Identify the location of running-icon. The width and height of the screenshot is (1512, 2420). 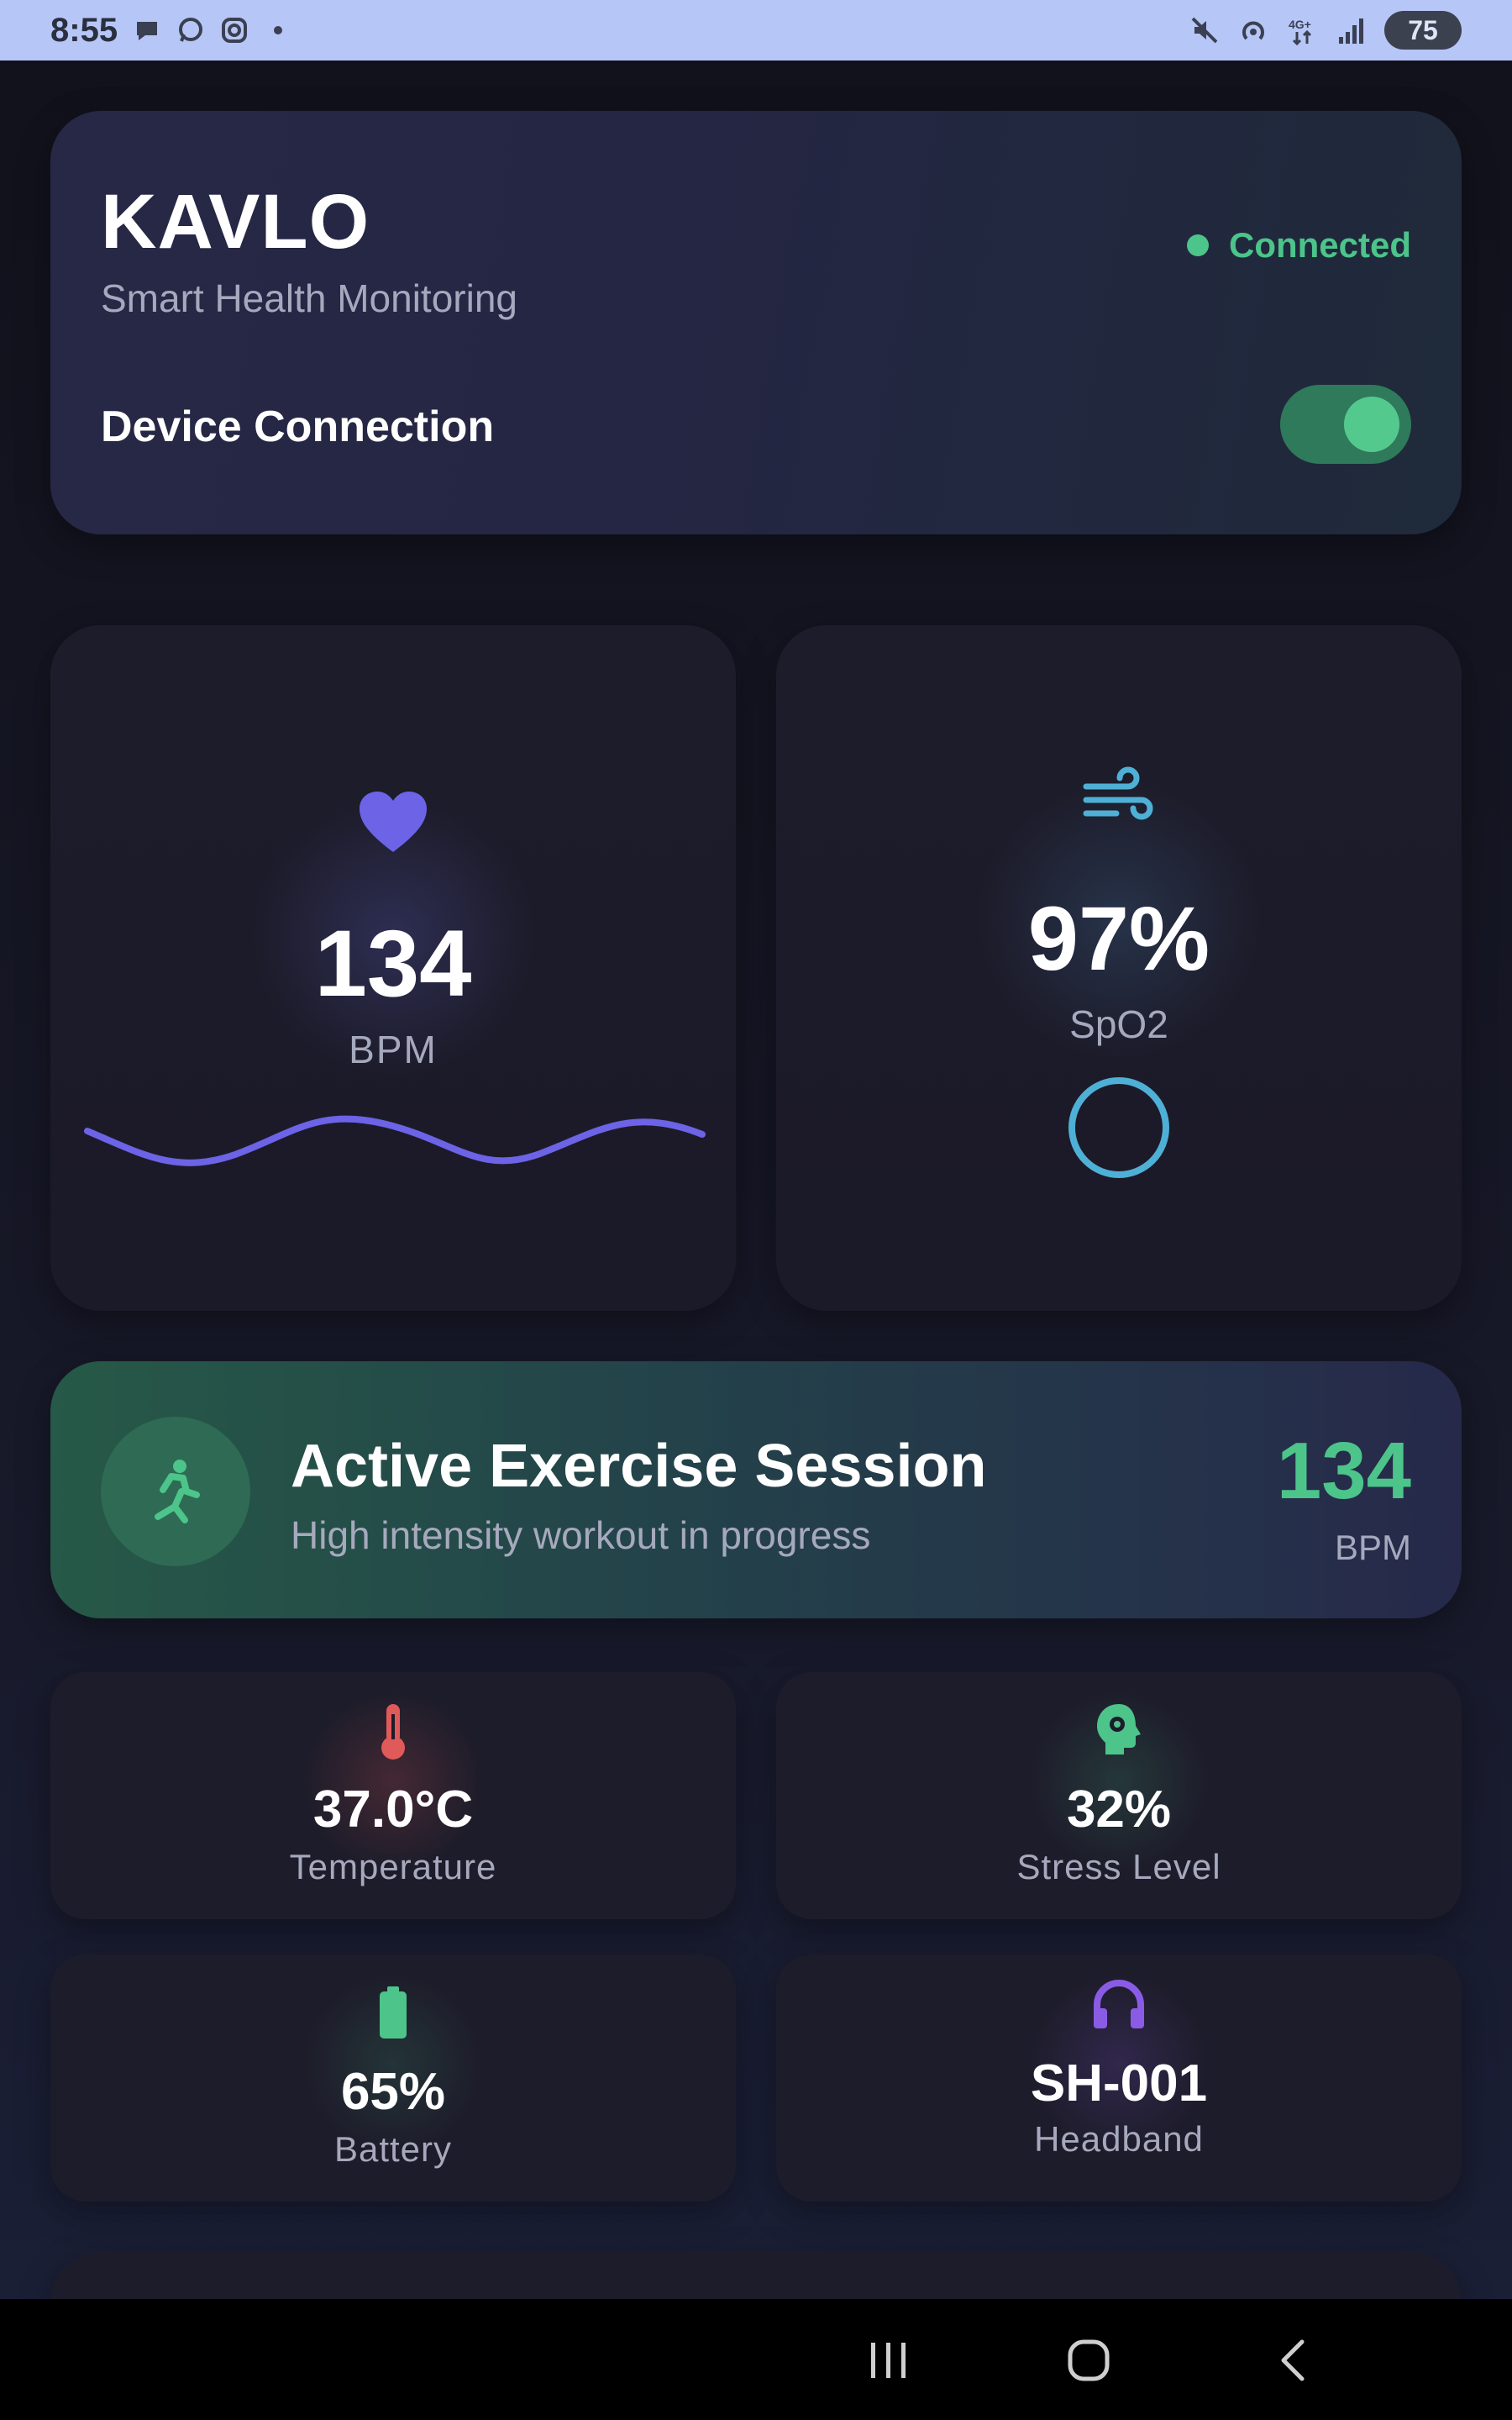
(177, 1492).